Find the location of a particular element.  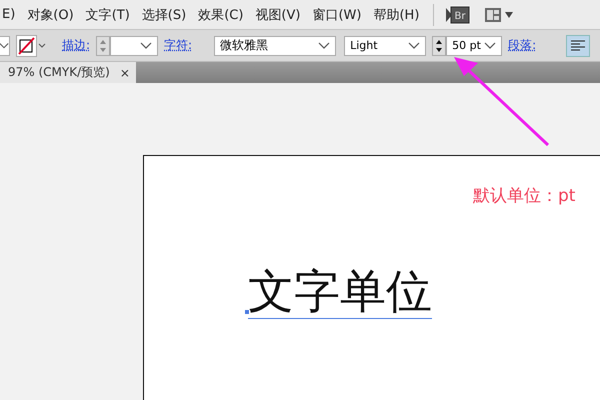

dropdown is located at coordinates (5, 46).